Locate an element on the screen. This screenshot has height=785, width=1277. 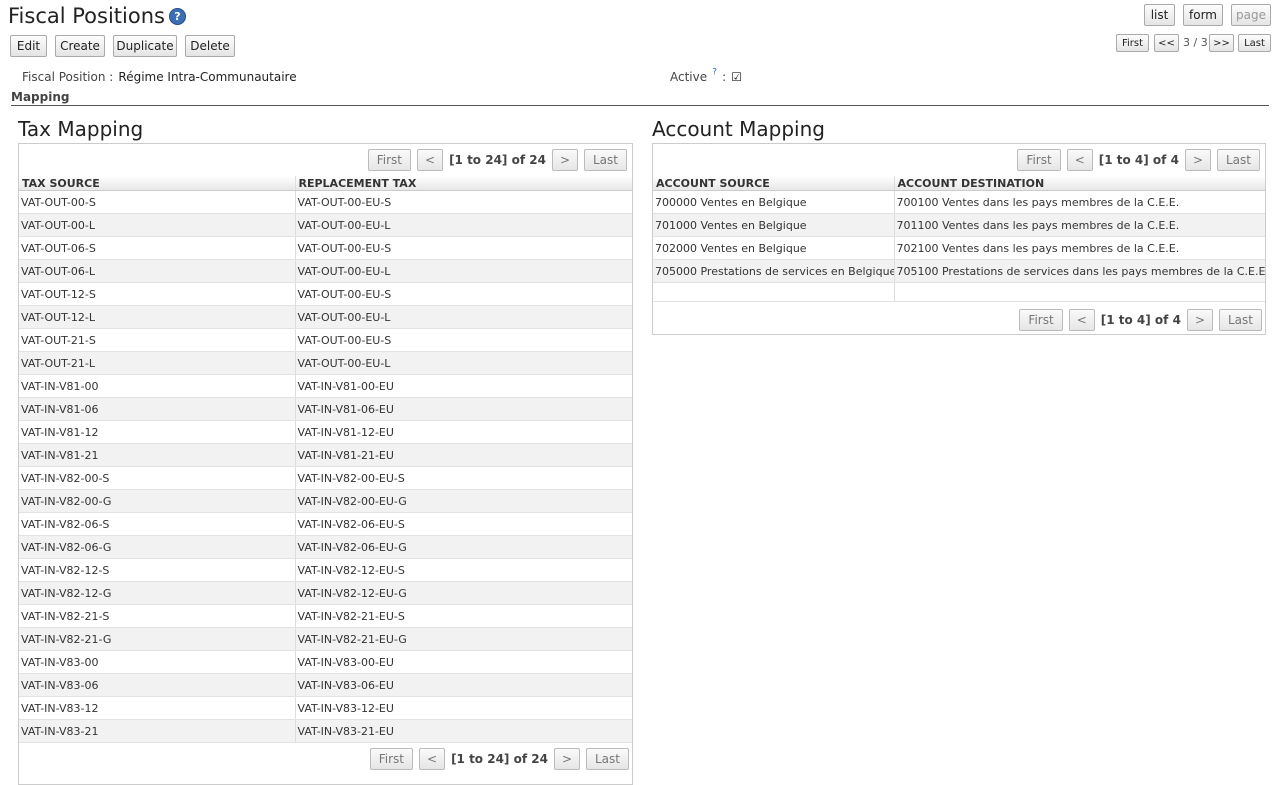
account-source-header: ACCOUNT SOURCE is located at coordinates (773, 183).